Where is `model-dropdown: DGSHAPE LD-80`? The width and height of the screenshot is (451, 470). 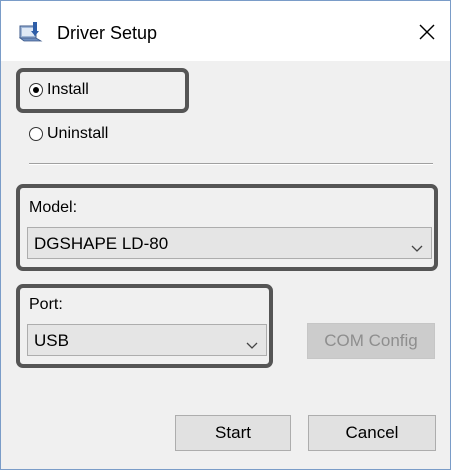
model-dropdown: DGSHAPE LD-80 is located at coordinates (229, 243).